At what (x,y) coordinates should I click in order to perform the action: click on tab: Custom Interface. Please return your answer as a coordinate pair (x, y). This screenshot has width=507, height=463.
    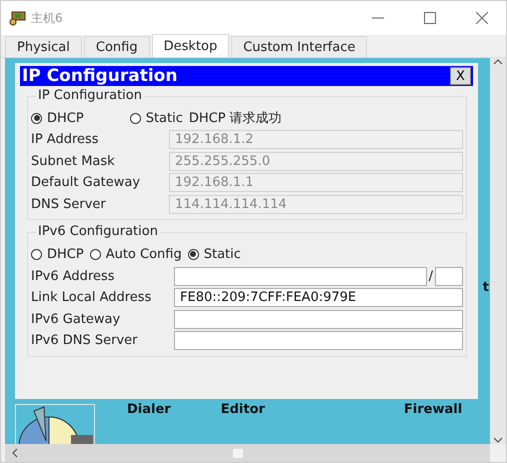
    Looking at the image, I should click on (299, 46).